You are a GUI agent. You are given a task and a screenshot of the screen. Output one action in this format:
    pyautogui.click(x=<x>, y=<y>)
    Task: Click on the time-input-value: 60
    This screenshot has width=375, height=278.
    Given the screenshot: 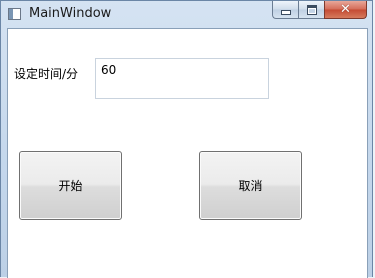 What is the action you would take?
    pyautogui.click(x=109, y=70)
    